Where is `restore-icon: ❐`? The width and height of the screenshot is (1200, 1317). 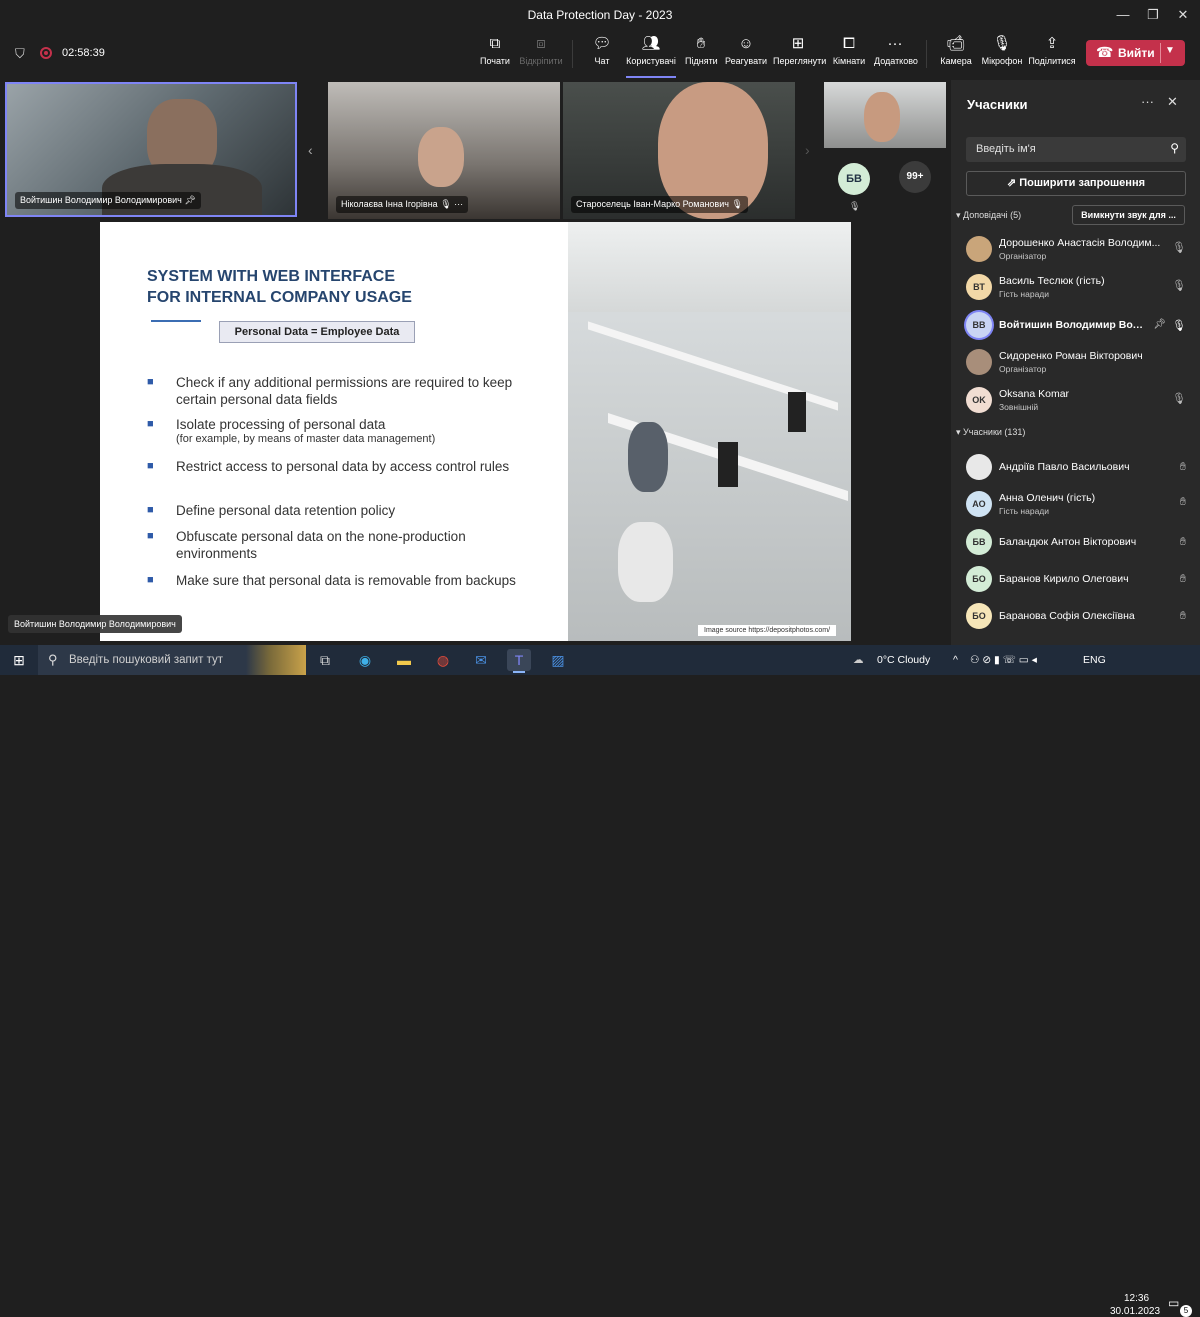 restore-icon: ❐ is located at coordinates (1153, 15).